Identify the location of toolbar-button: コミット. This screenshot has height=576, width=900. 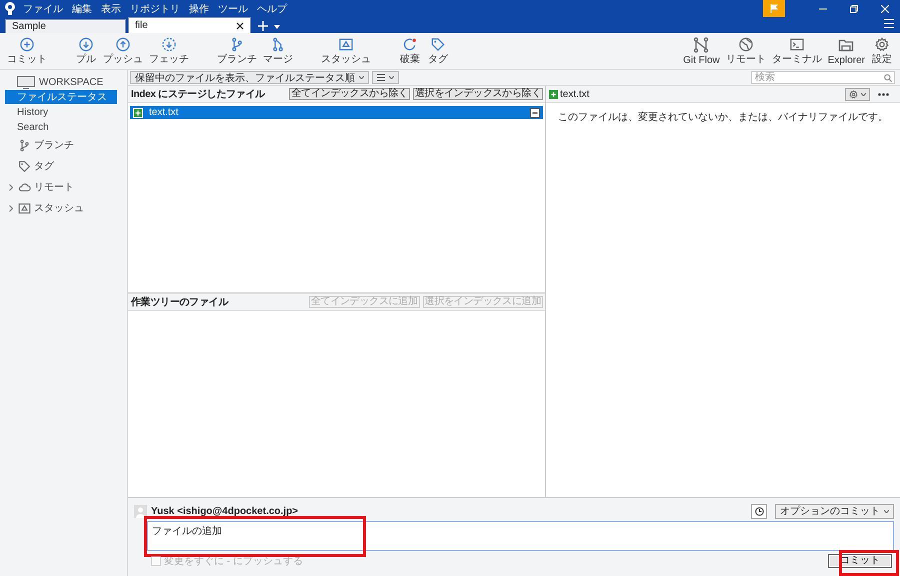
(27, 51).